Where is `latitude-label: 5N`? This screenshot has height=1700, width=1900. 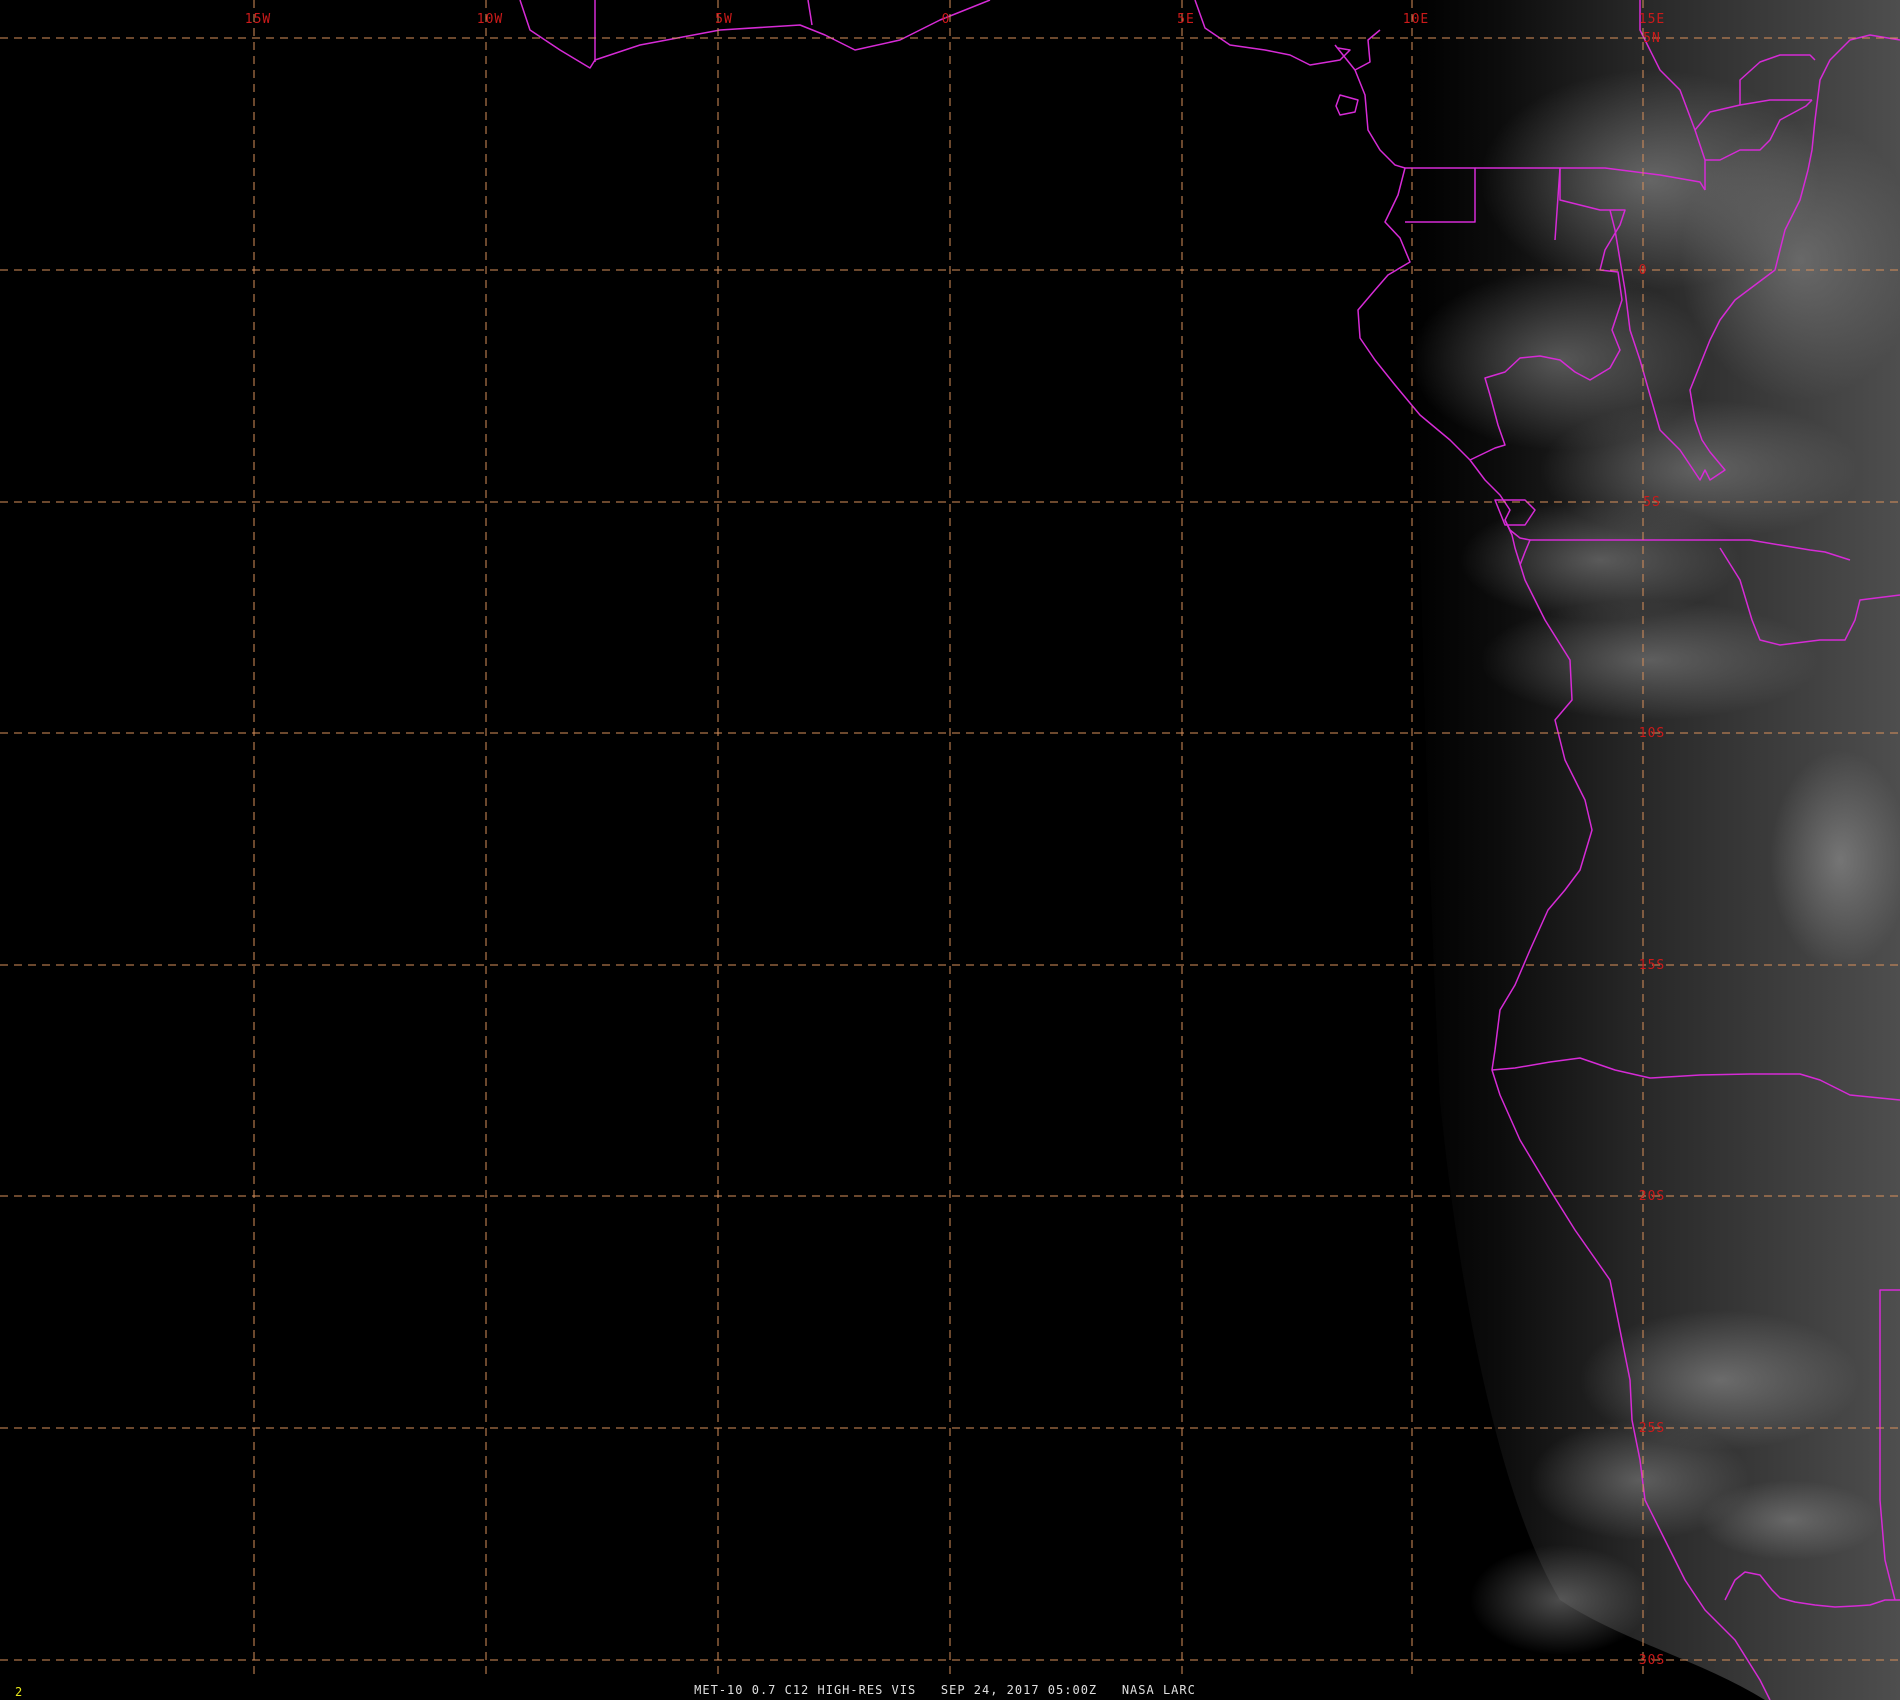 latitude-label: 5N is located at coordinates (1652, 38).